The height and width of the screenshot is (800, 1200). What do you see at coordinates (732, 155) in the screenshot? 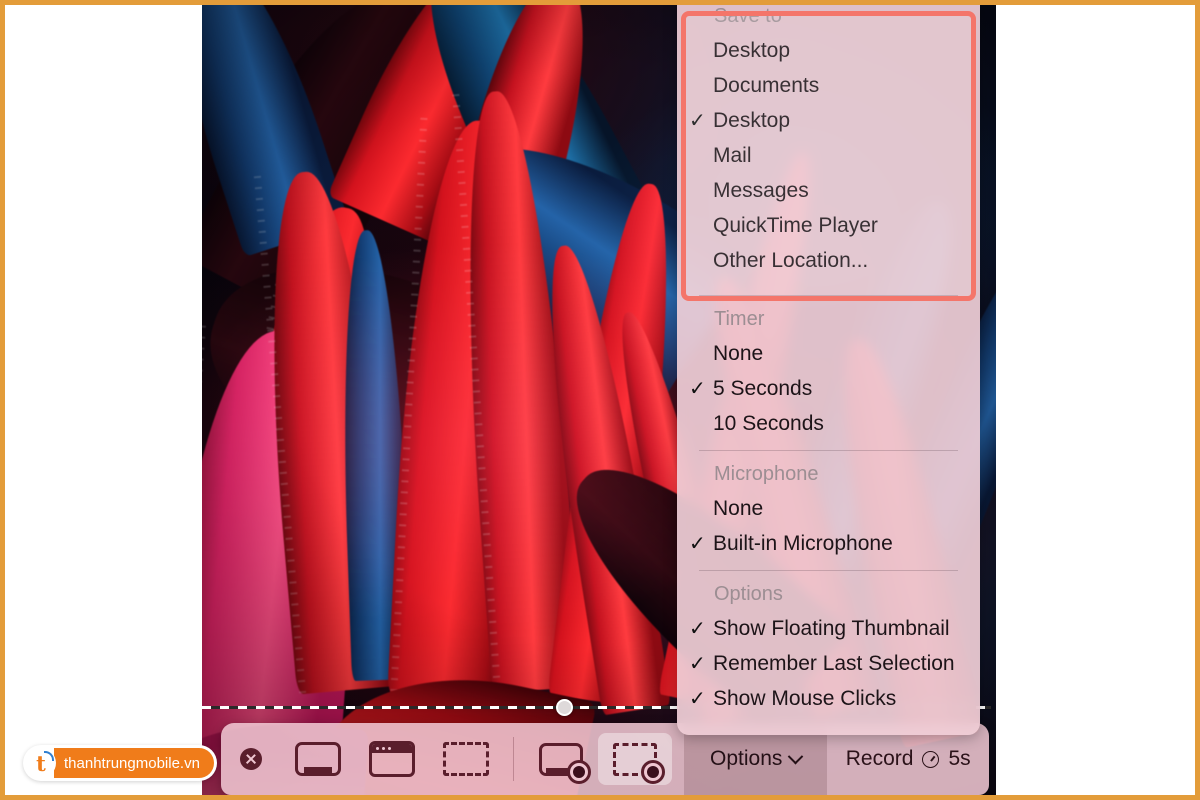
I see `menu-item-label: Mail` at bounding box center [732, 155].